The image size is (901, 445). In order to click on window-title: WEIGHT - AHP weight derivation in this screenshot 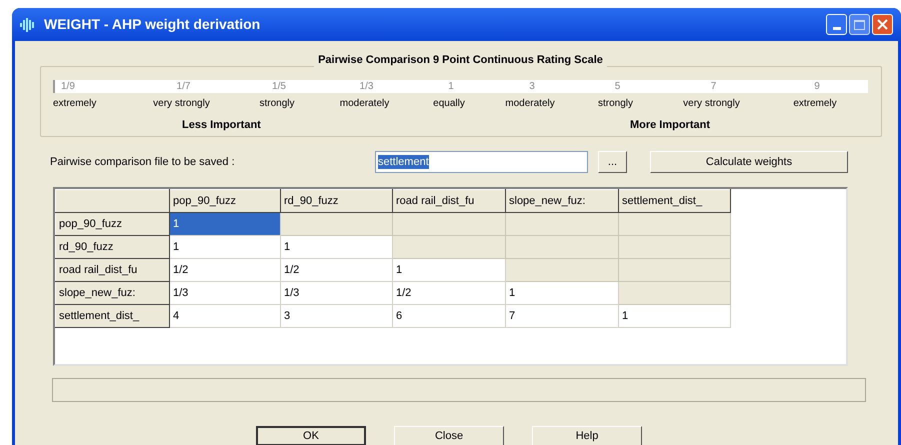, I will do `click(153, 24)`.